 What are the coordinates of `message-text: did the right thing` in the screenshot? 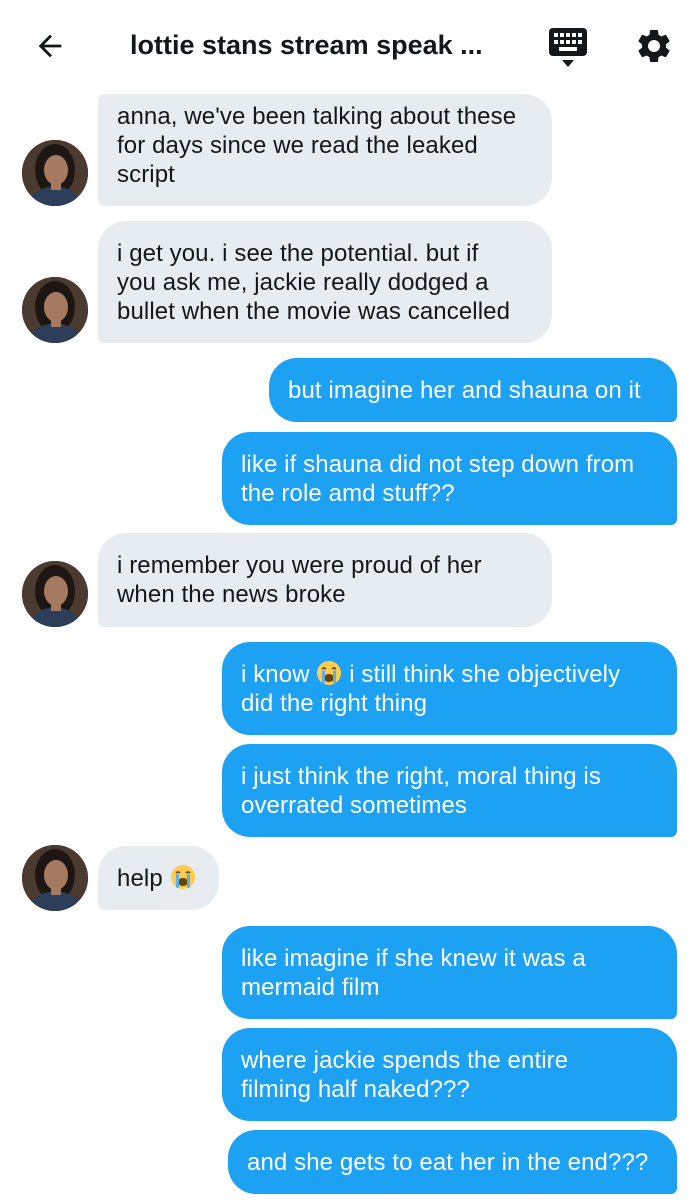 It's located at (334, 703).